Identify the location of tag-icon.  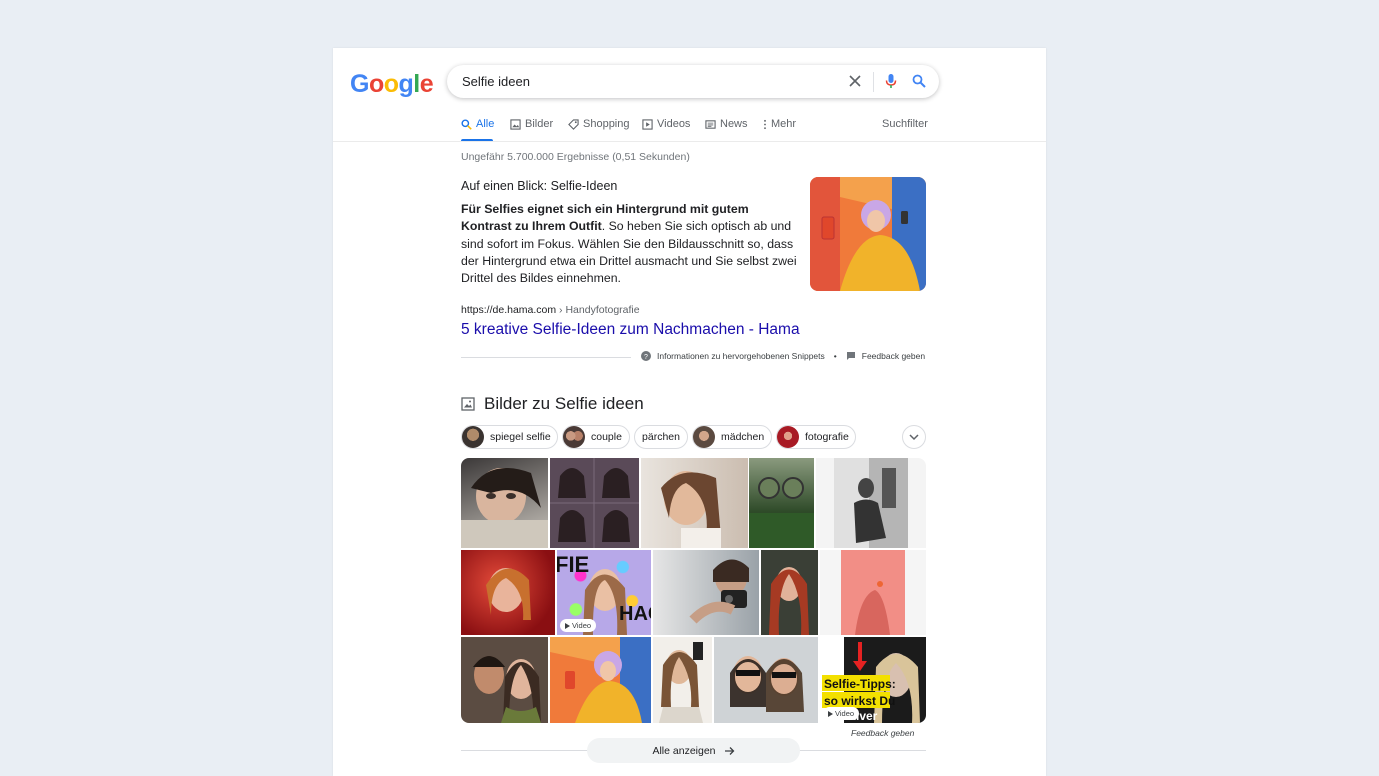
(573, 124).